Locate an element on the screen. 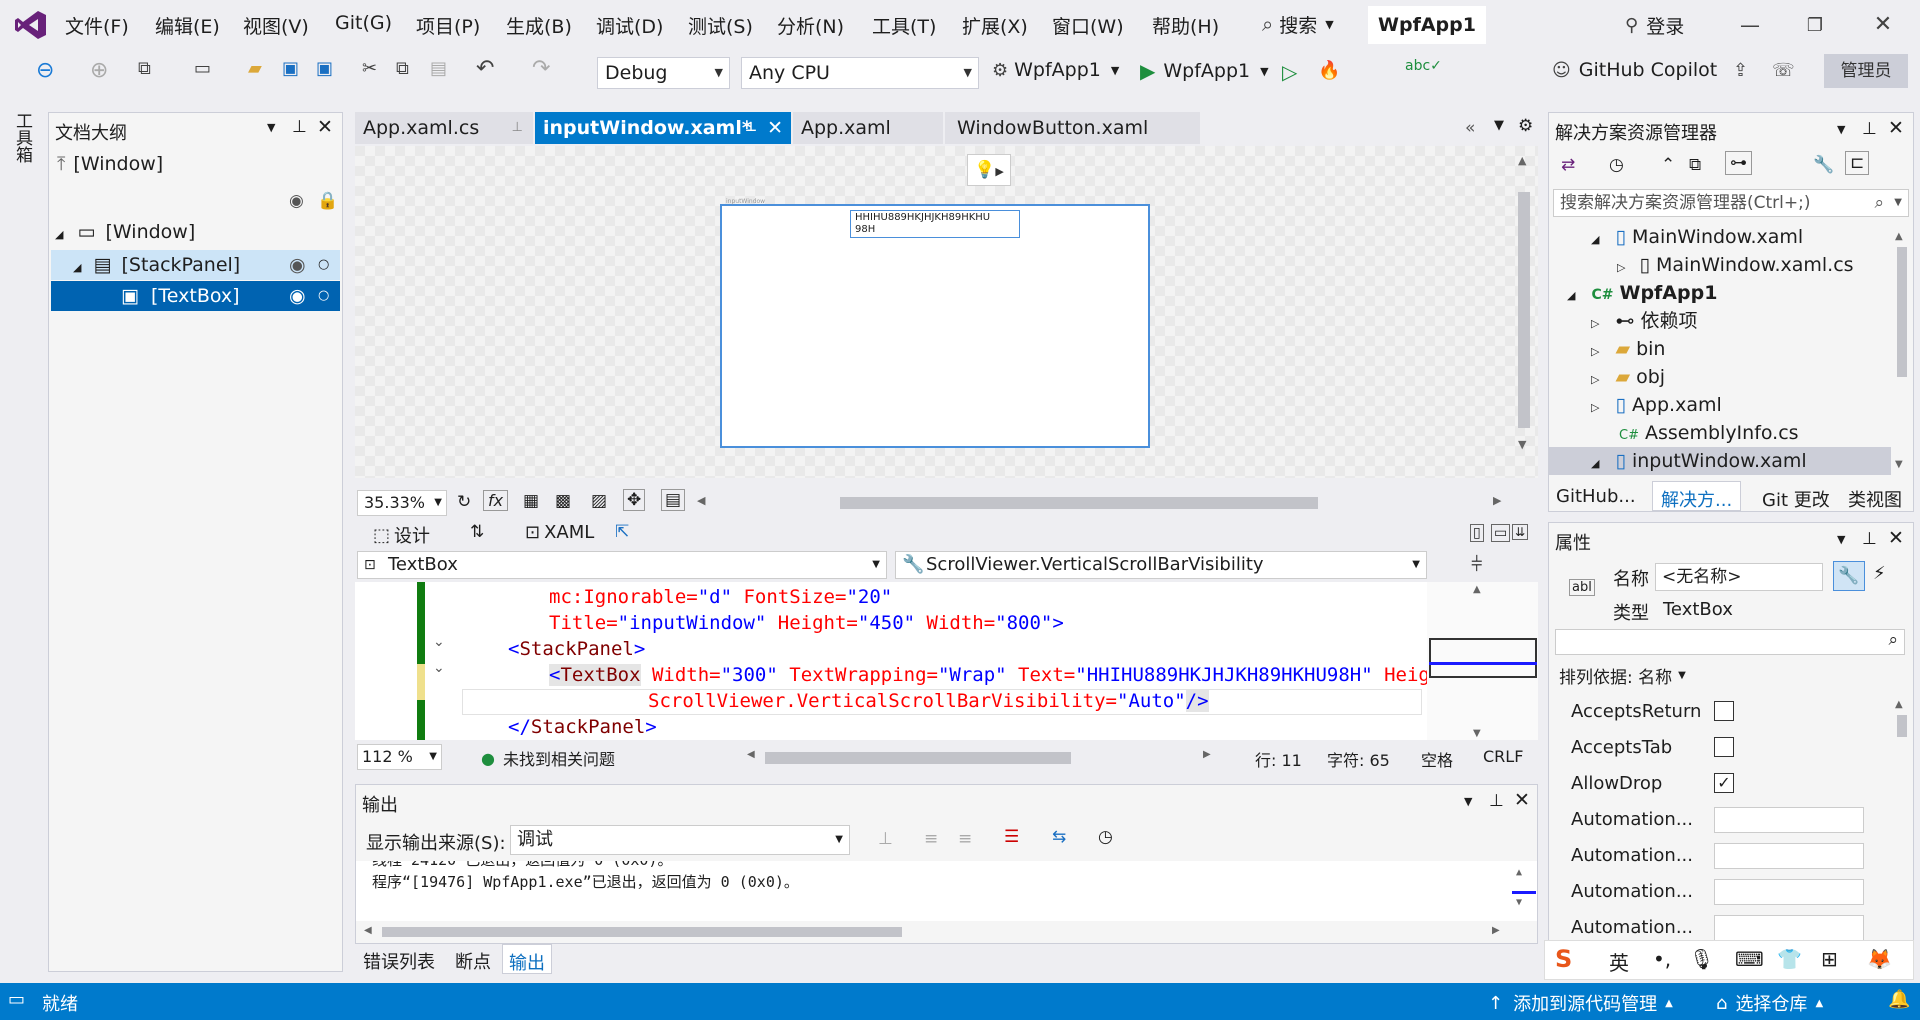 The height and width of the screenshot is (1020, 1920). tree-item-window: ◢ ▭ [Window] is located at coordinates (196, 232).